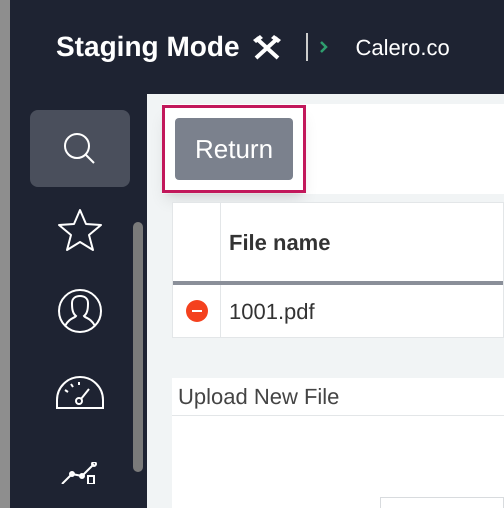 The height and width of the screenshot is (508, 504). What do you see at coordinates (234, 149) in the screenshot?
I see `return-button: Return` at bounding box center [234, 149].